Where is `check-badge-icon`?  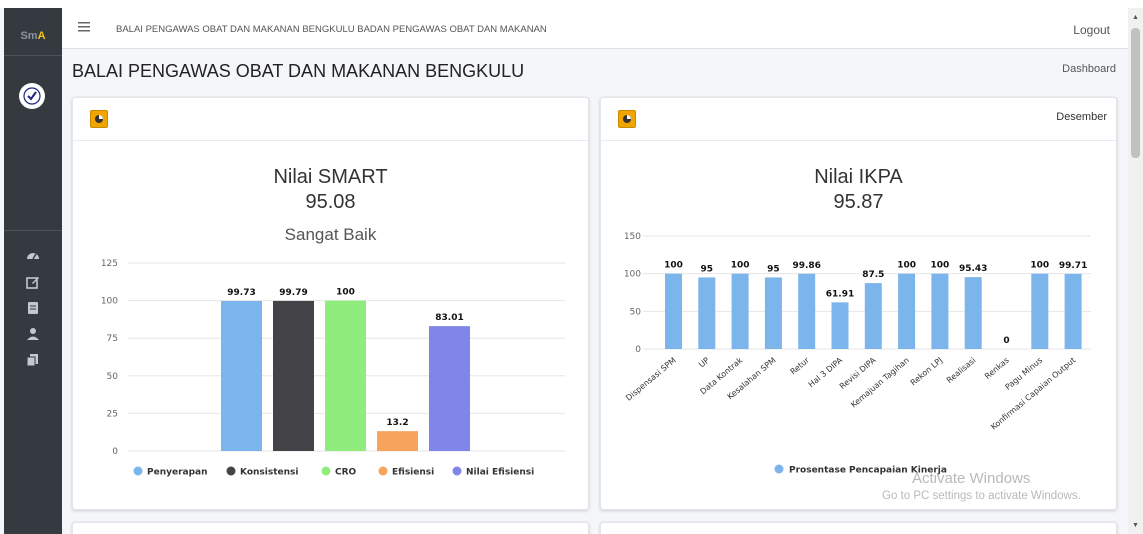 check-badge-icon is located at coordinates (32, 96).